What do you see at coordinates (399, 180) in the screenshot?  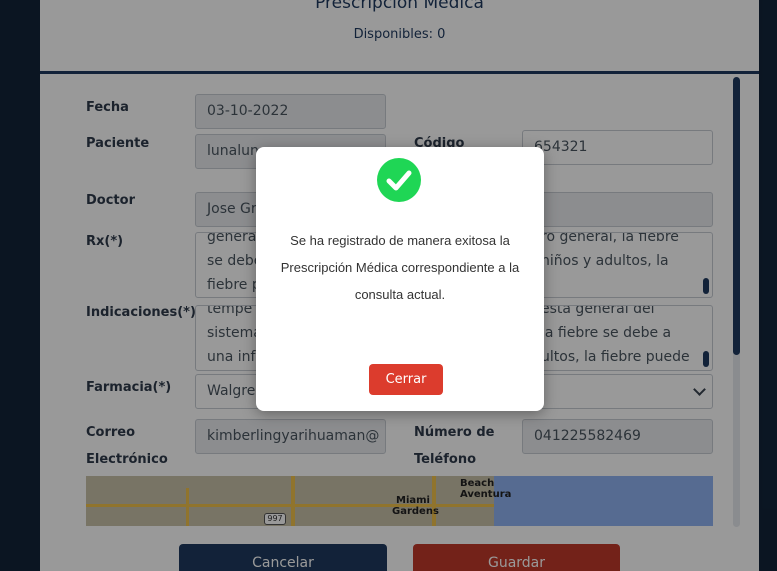 I see `check-circle-icon` at bounding box center [399, 180].